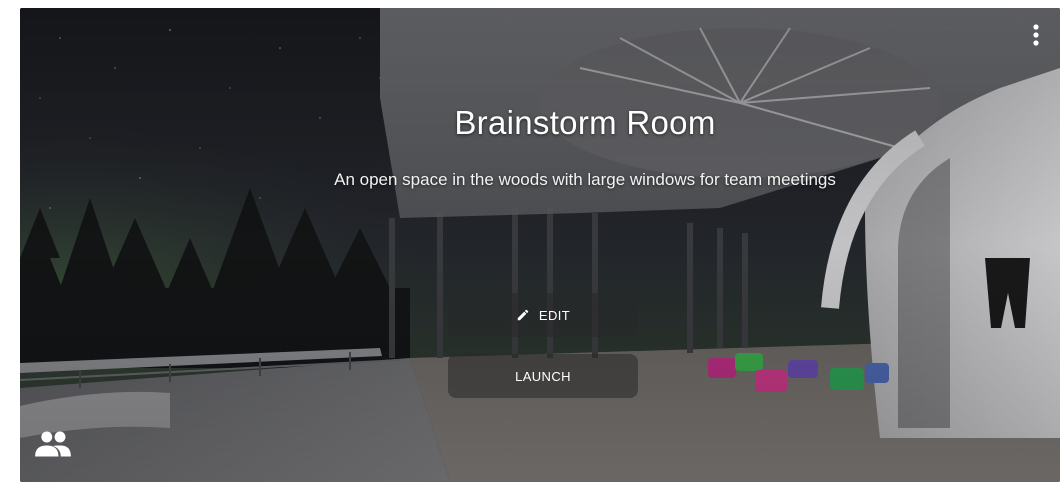  I want to click on launch-button: LAUNCH, so click(543, 376).